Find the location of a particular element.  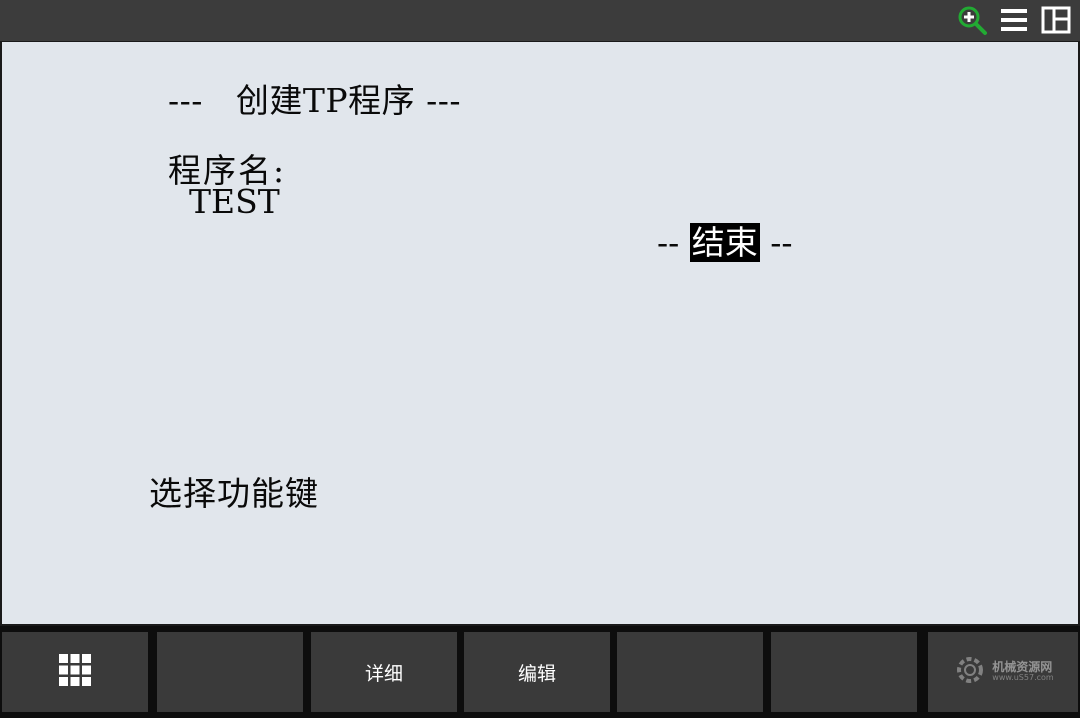

edit-button: 编辑 is located at coordinates (537, 672).